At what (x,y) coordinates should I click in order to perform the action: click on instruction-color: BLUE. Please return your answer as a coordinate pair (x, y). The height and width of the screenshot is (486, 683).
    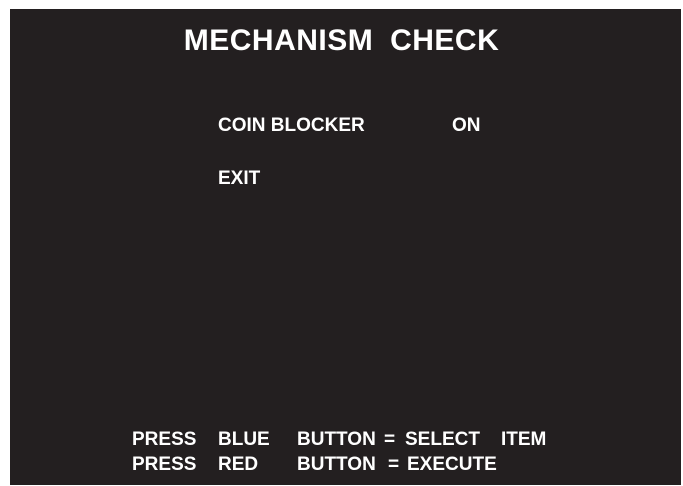
    Looking at the image, I should click on (244, 439).